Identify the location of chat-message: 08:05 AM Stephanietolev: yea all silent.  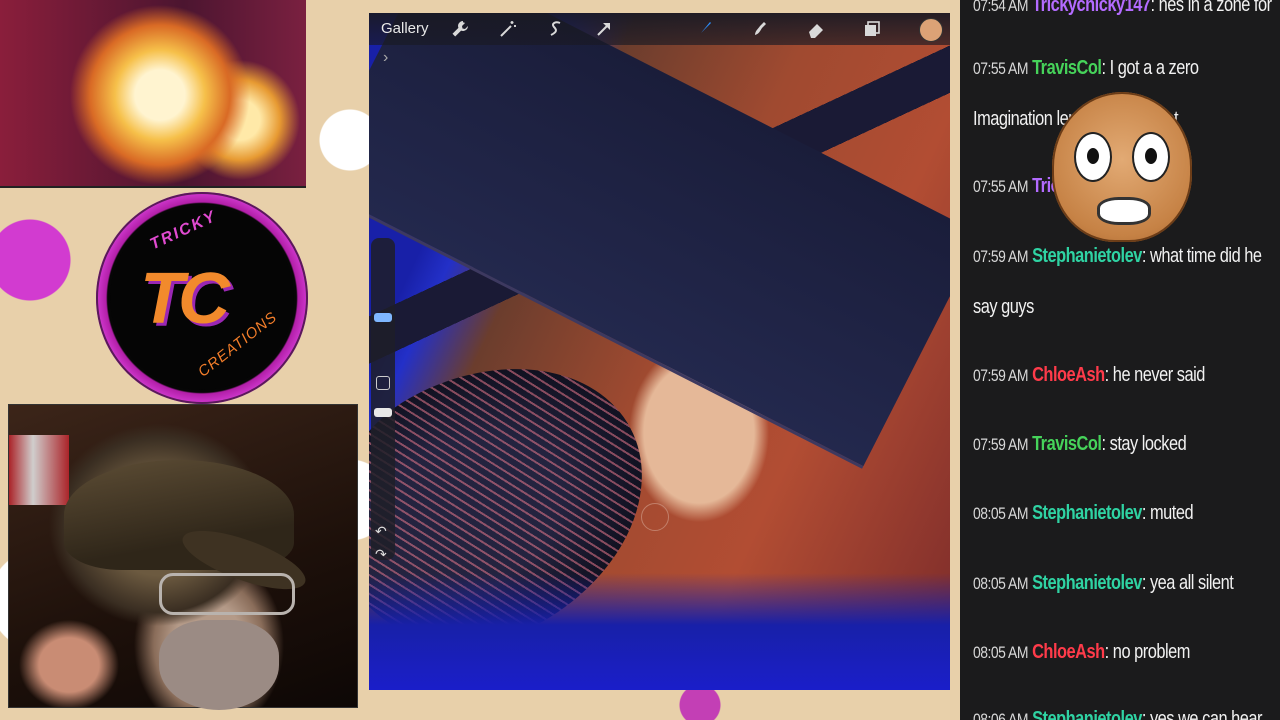
(1103, 583).